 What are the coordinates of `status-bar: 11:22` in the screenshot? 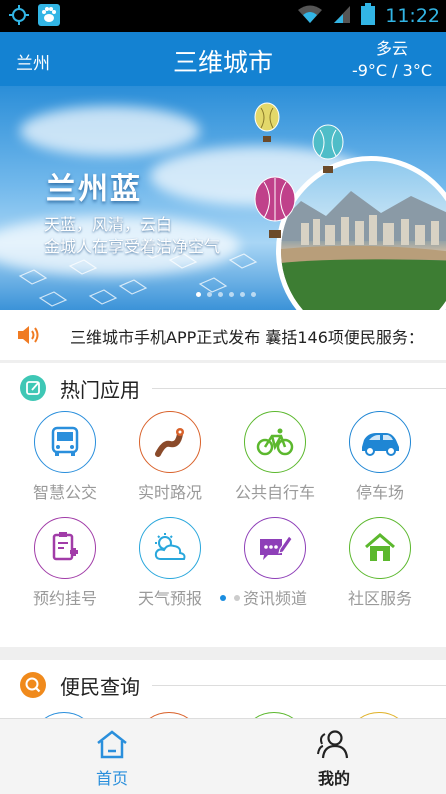 It's located at (223, 16).